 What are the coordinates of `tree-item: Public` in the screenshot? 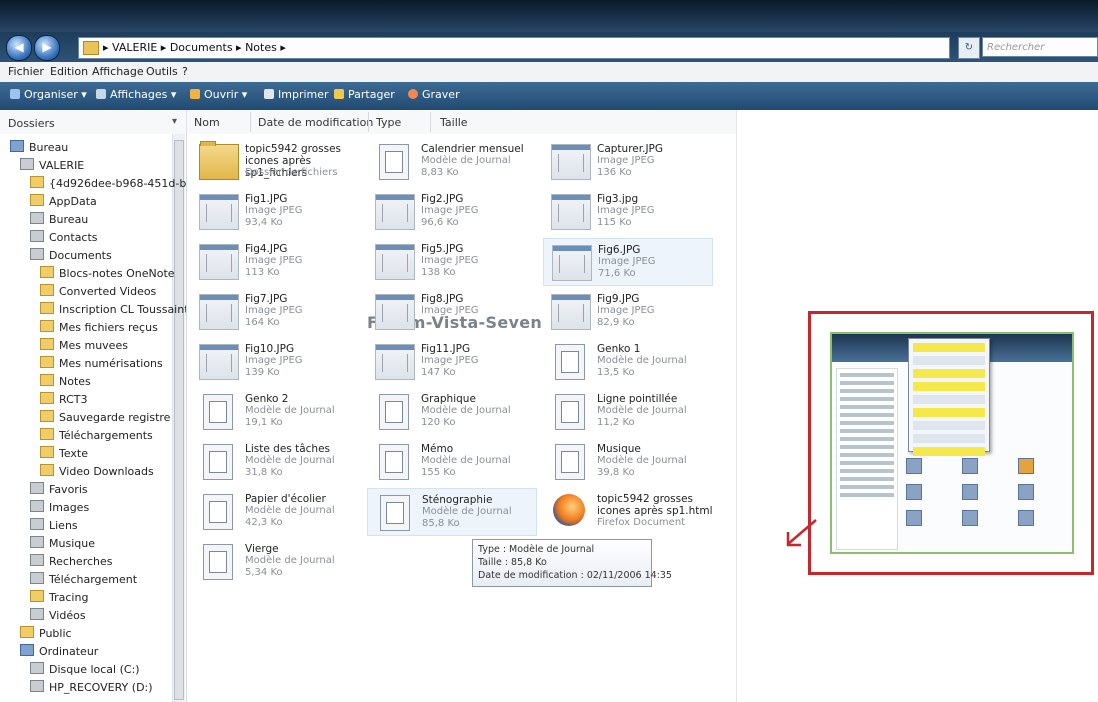 It's located at (46, 635).